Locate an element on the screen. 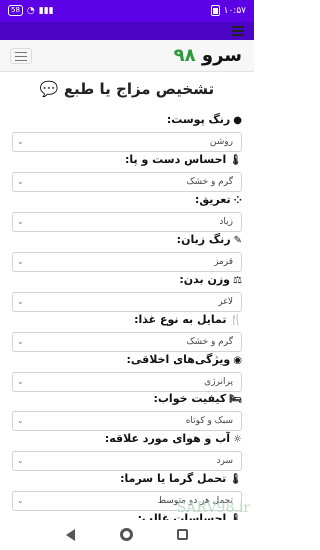 The width and height of the screenshot is (320, 550). select-value: پرانرژی is located at coordinates (218, 382).